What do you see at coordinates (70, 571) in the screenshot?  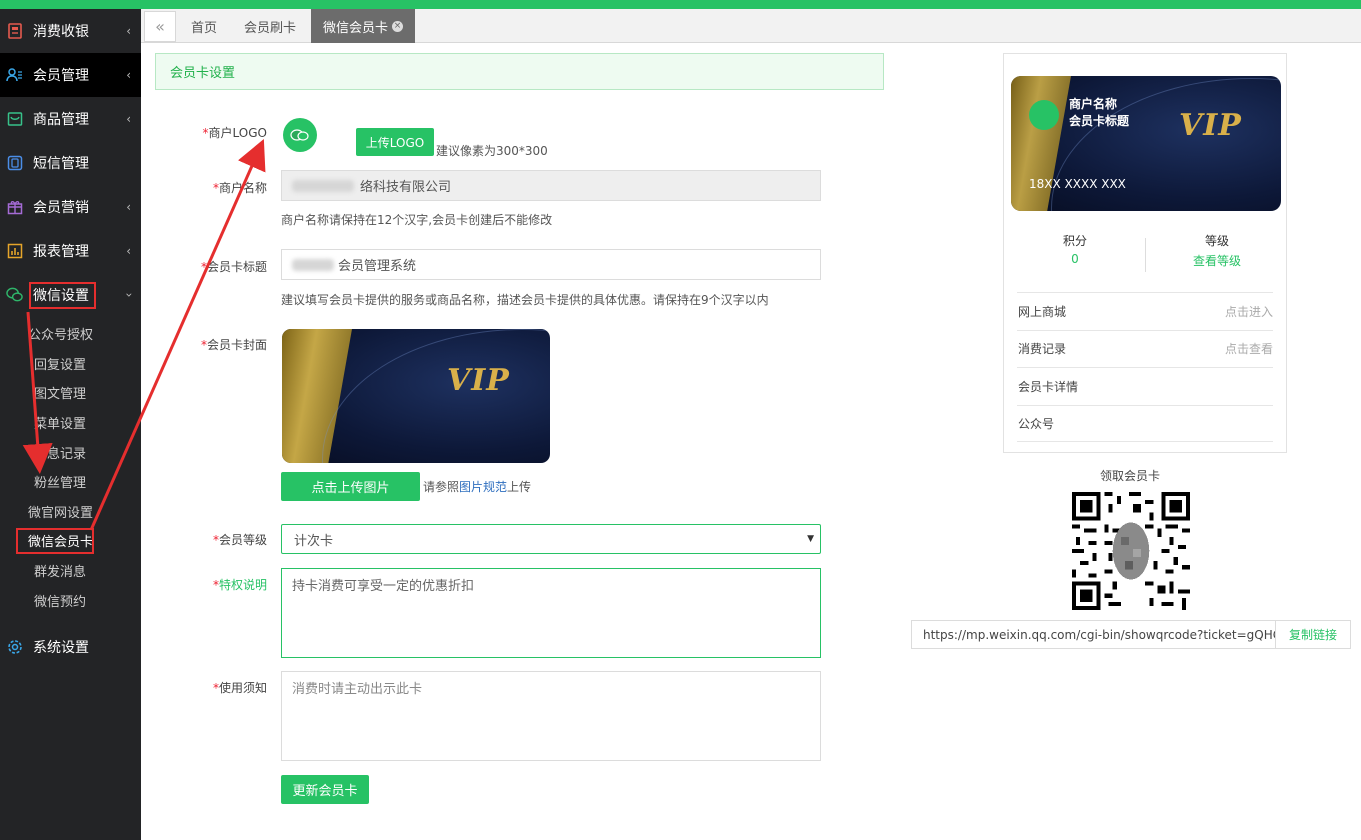 I see `submenu-item: 群发消息` at bounding box center [70, 571].